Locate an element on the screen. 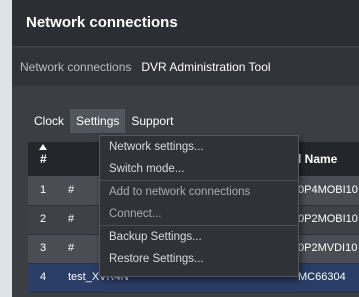 The height and width of the screenshot is (297, 359). menu-support: Support is located at coordinates (152, 121).